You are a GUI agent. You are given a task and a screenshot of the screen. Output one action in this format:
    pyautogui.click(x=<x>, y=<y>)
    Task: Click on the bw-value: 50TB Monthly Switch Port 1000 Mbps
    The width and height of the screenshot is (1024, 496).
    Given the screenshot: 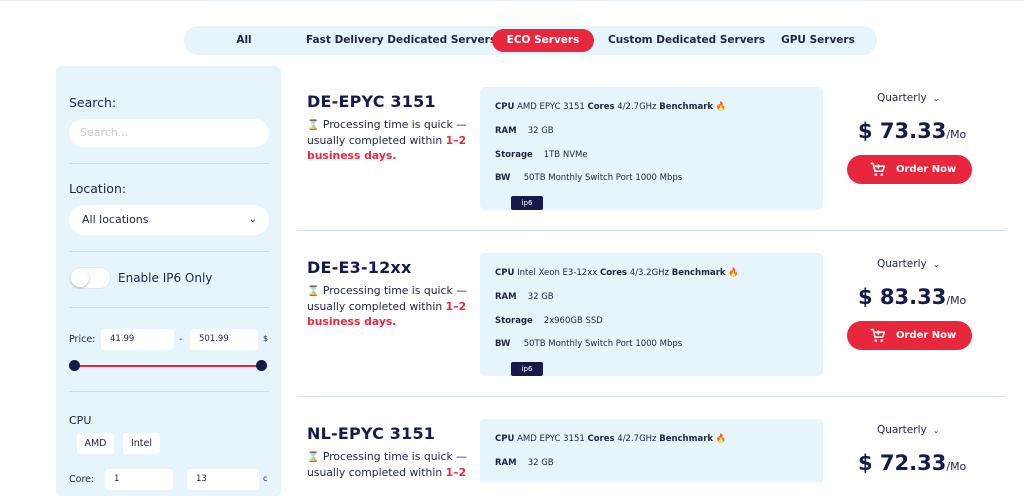 What is the action you would take?
    pyautogui.click(x=603, y=178)
    